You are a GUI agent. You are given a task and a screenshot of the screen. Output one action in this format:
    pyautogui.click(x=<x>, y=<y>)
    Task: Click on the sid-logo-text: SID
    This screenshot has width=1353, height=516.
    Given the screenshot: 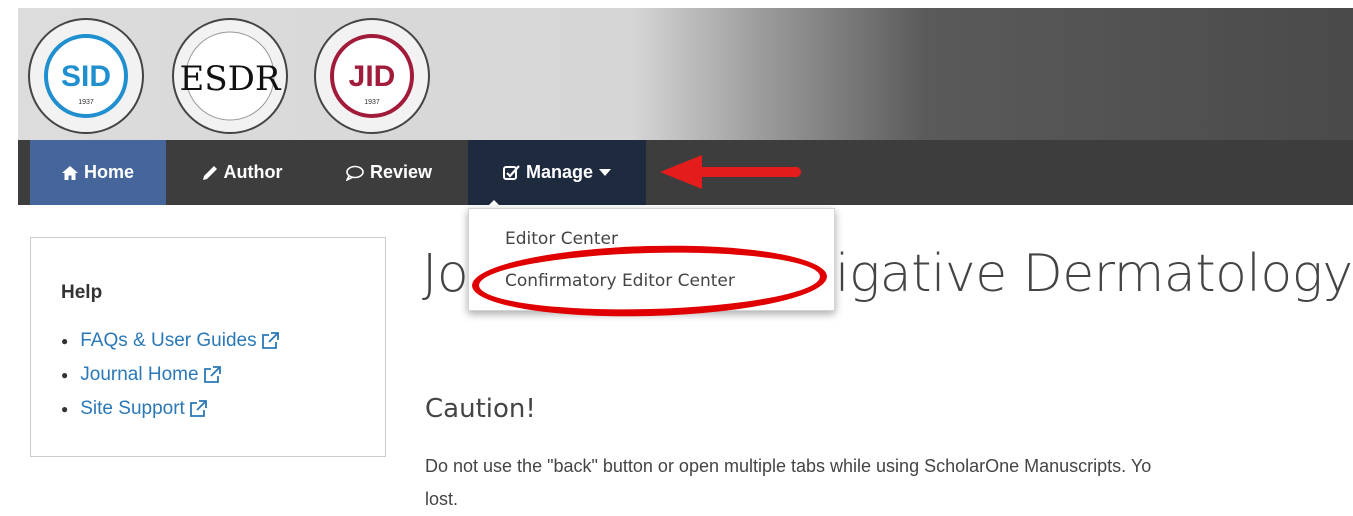 What is the action you would take?
    pyautogui.click(x=86, y=76)
    